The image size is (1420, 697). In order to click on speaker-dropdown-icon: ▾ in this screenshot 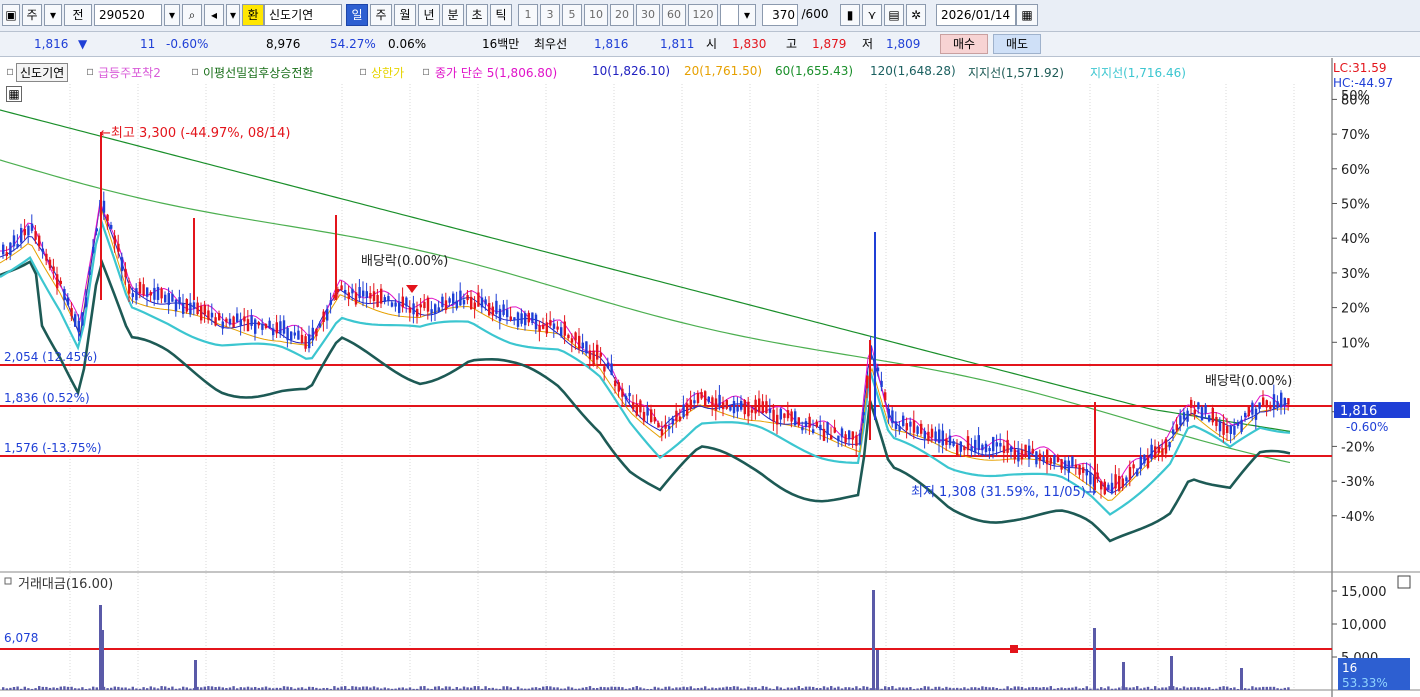, I will do `click(233, 15)`.